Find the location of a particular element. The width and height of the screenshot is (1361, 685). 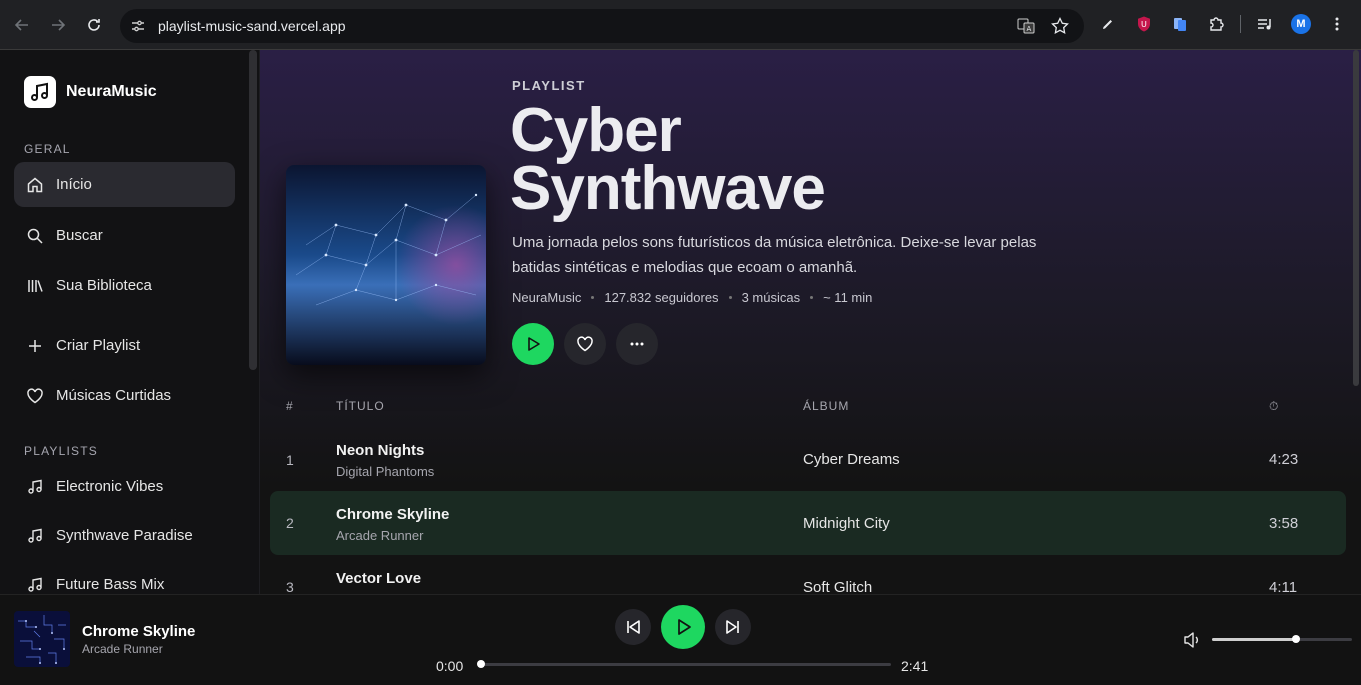

svg-text: U is located at coordinates (1144, 24).